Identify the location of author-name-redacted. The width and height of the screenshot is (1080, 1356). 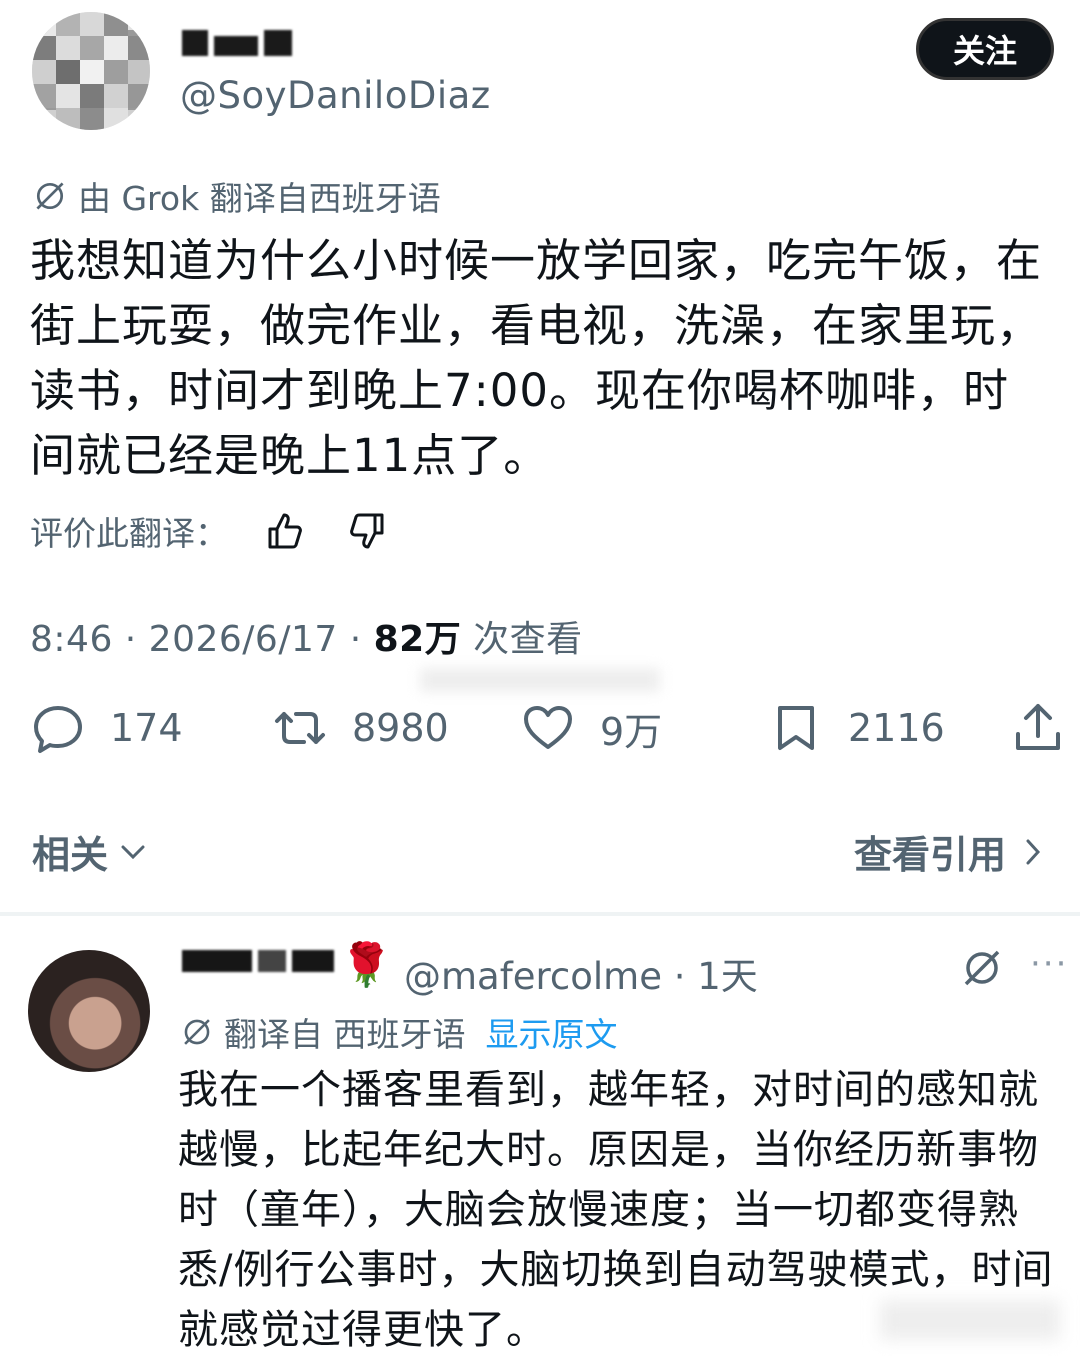
(247, 45).